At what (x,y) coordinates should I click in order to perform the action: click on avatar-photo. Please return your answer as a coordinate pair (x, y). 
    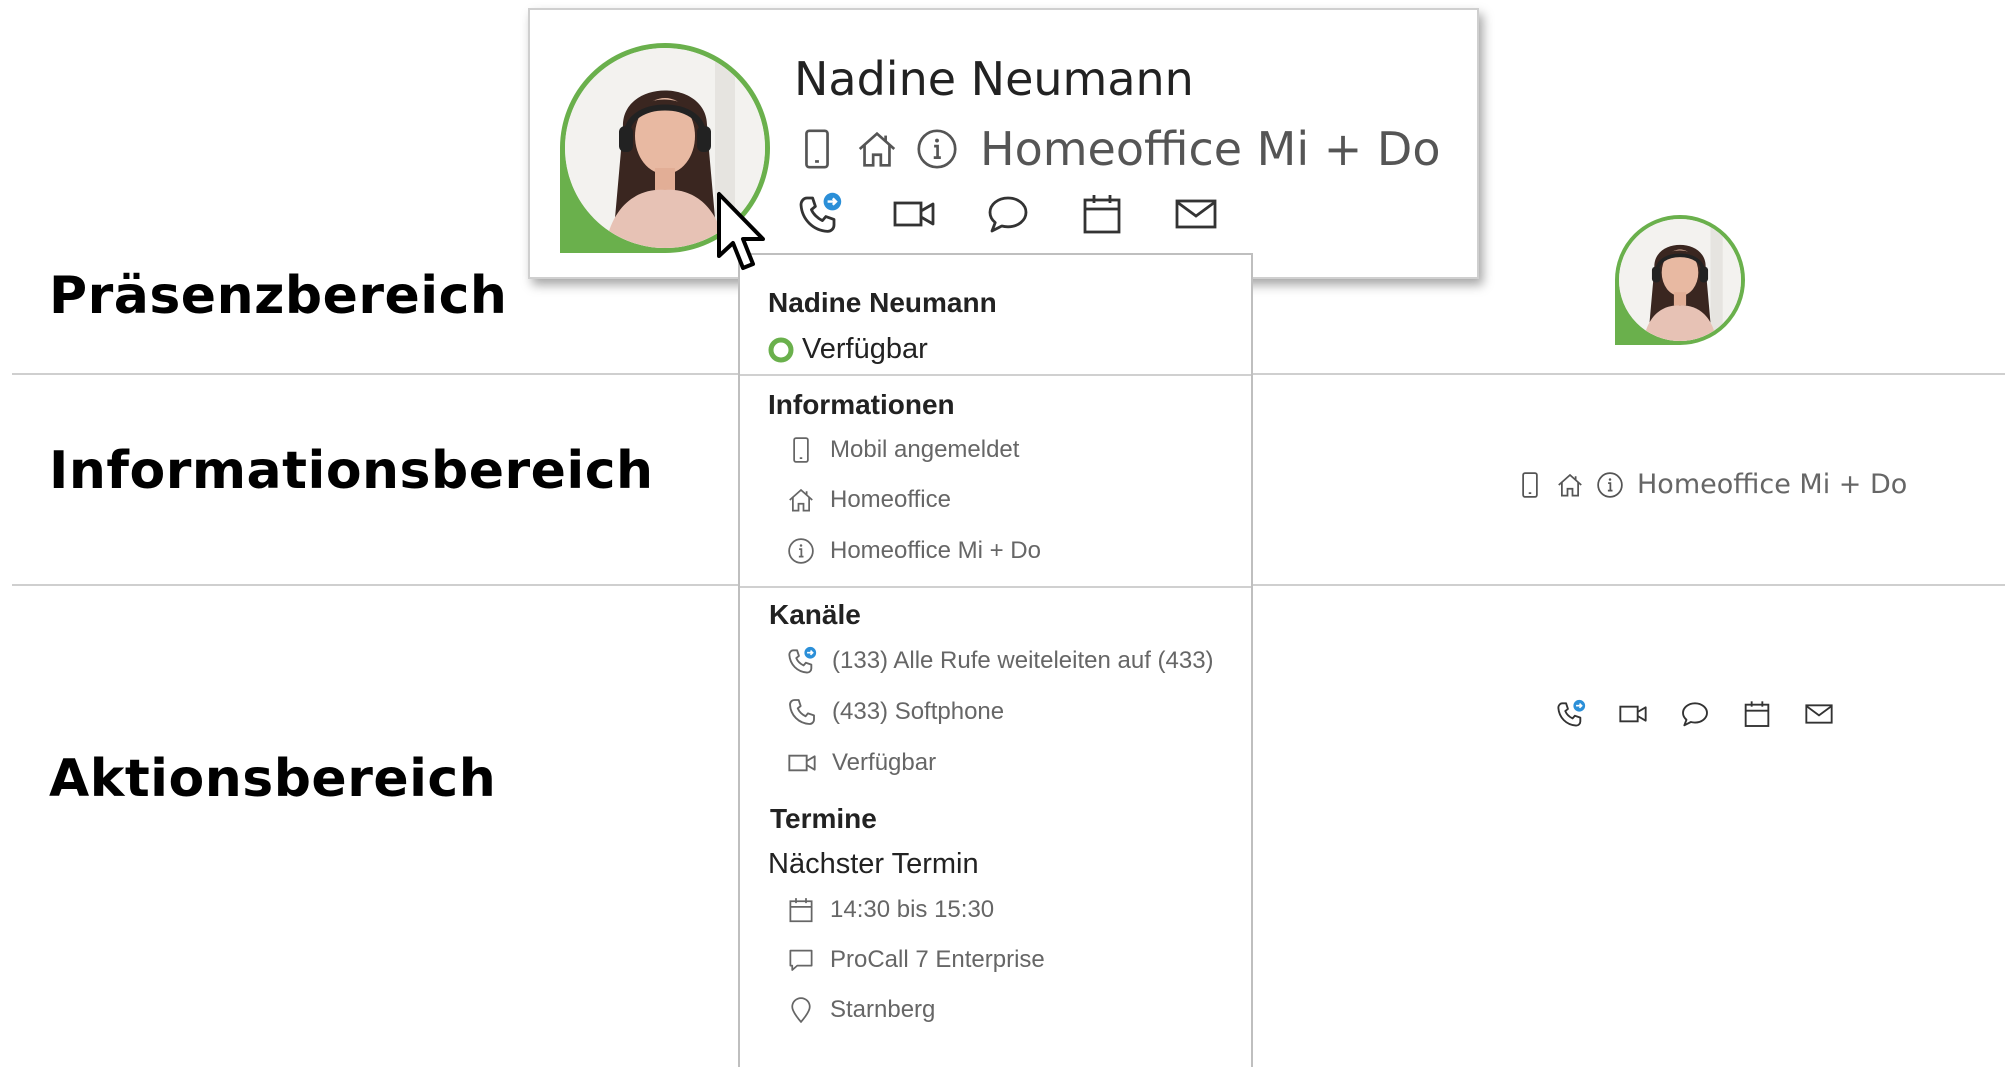
    Looking at the image, I should click on (1680, 280).